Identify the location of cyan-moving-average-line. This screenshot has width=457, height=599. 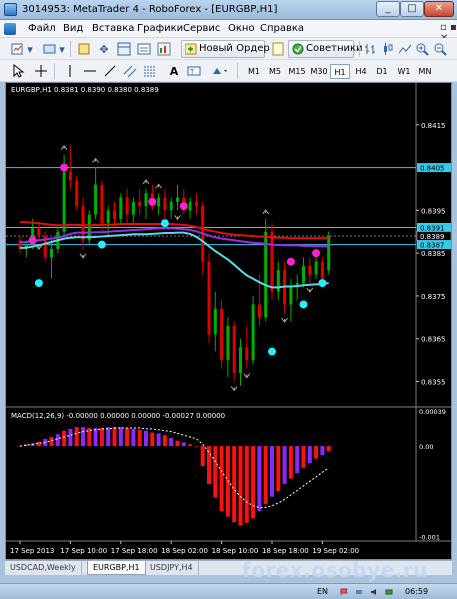
(174, 260).